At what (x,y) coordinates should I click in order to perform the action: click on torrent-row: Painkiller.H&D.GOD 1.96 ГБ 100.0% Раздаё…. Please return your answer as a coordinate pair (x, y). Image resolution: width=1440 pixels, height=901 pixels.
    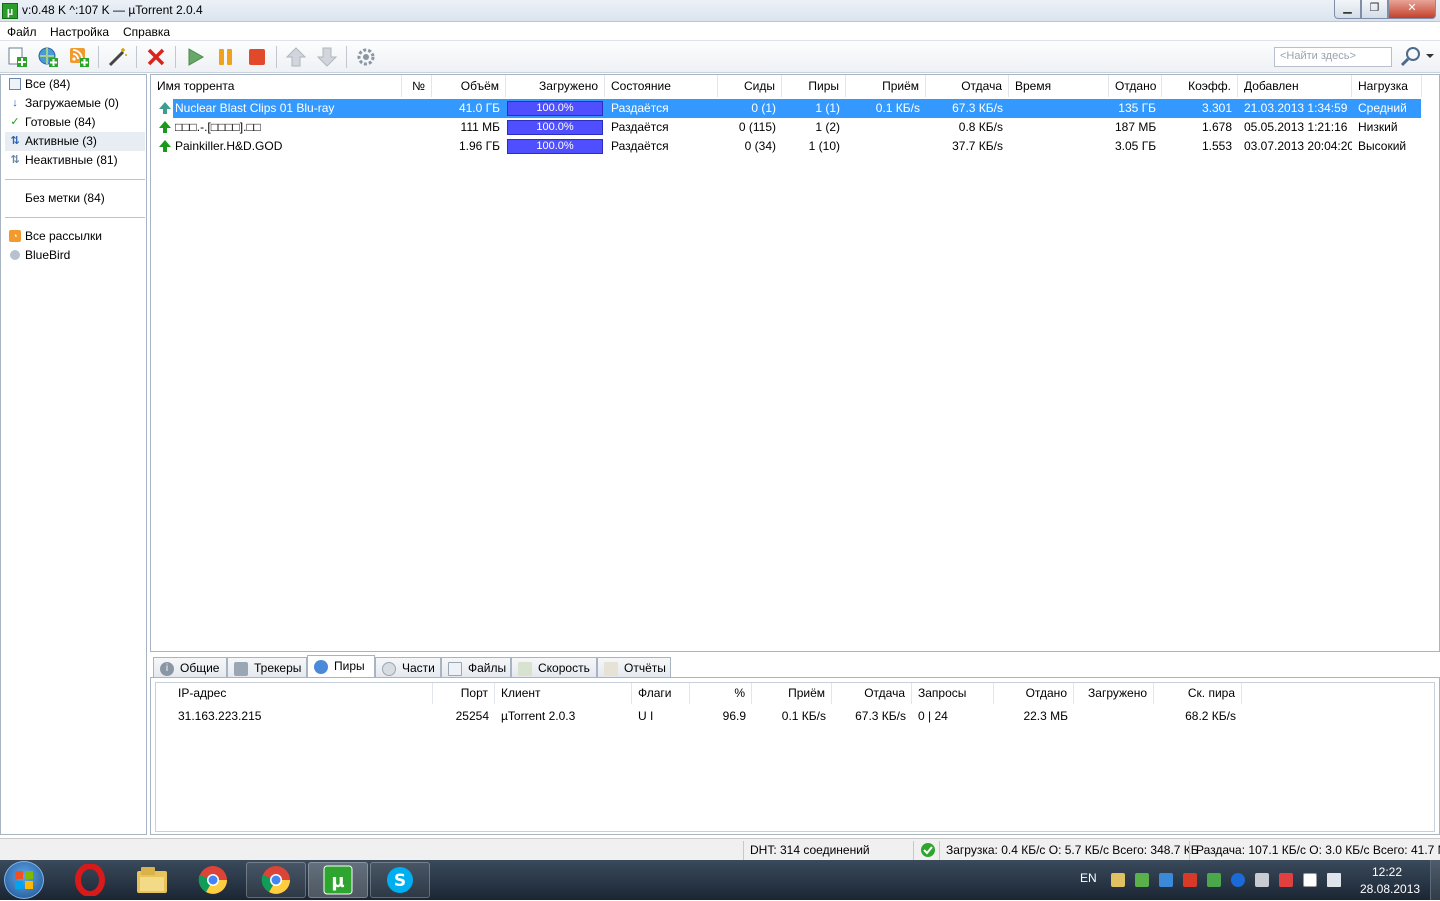
    Looking at the image, I should click on (795, 146).